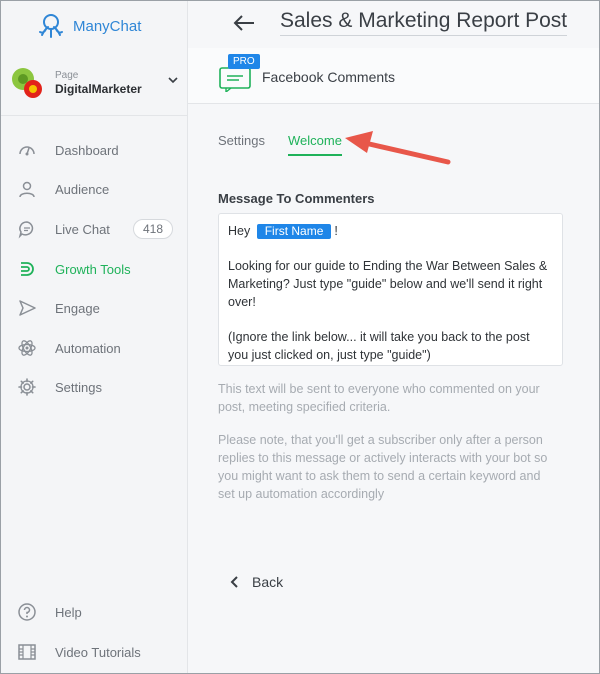 This screenshot has height=674, width=600. Describe the element at coordinates (153, 229) in the screenshot. I see `live-chat-count-badge: 418` at that location.